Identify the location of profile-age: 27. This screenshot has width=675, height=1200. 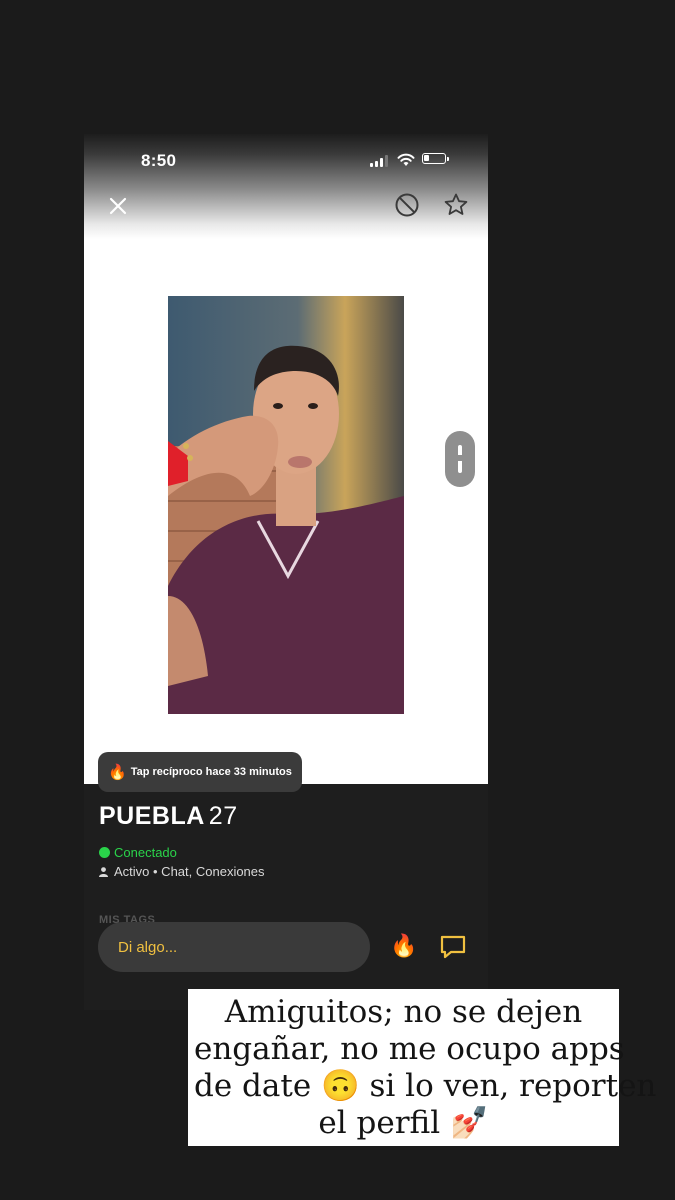
(223, 816).